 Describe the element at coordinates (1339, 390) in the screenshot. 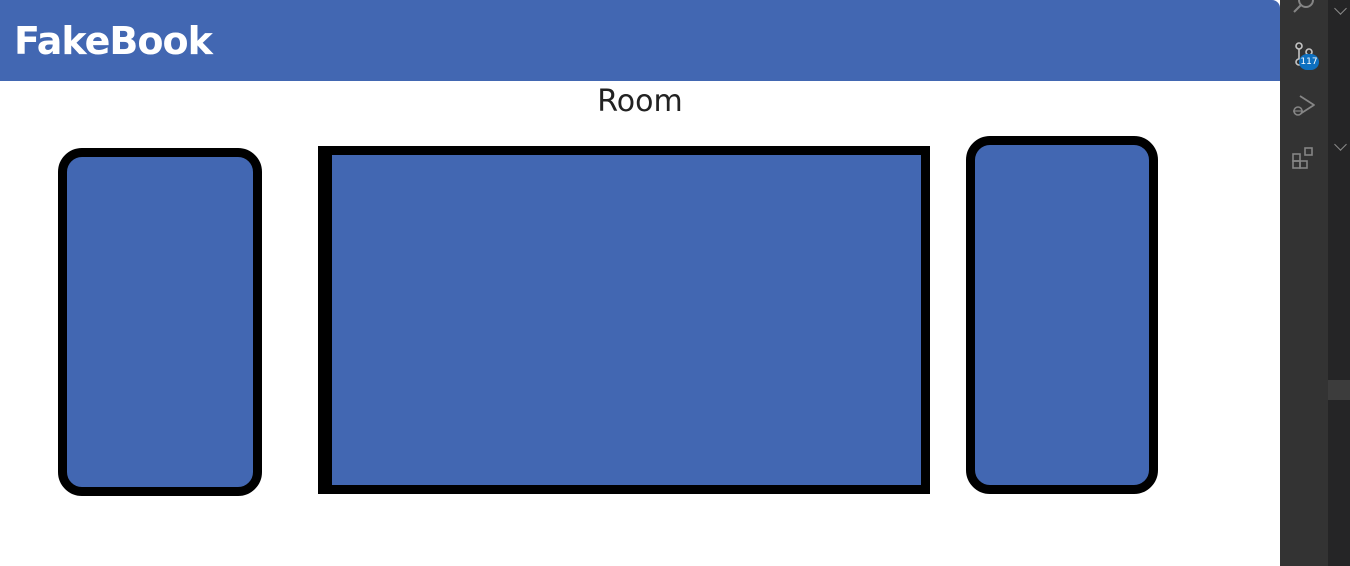

I see `scrollbar-thumb` at that location.